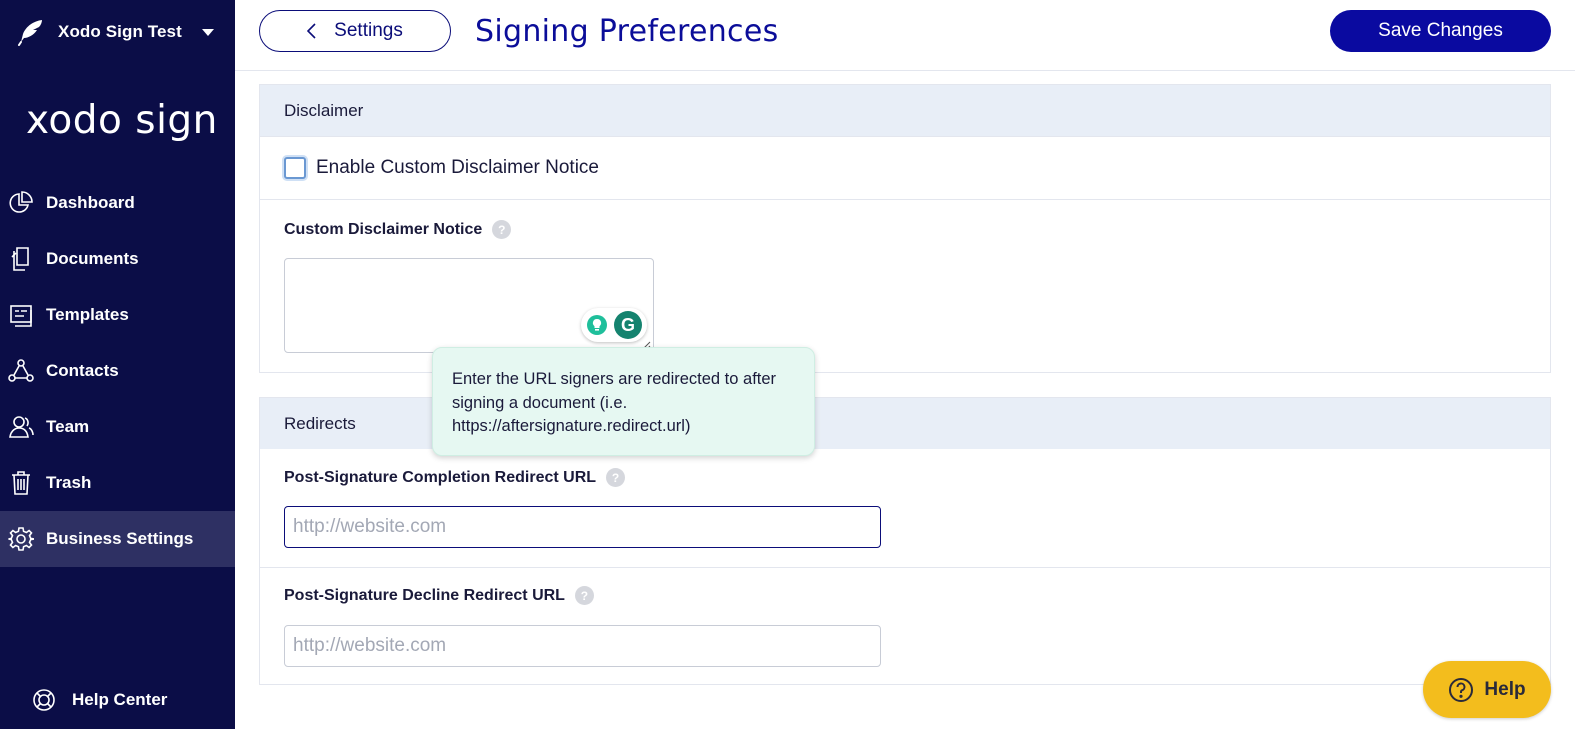 The height and width of the screenshot is (729, 1575). What do you see at coordinates (21, 539) in the screenshot?
I see `gear-icon` at bounding box center [21, 539].